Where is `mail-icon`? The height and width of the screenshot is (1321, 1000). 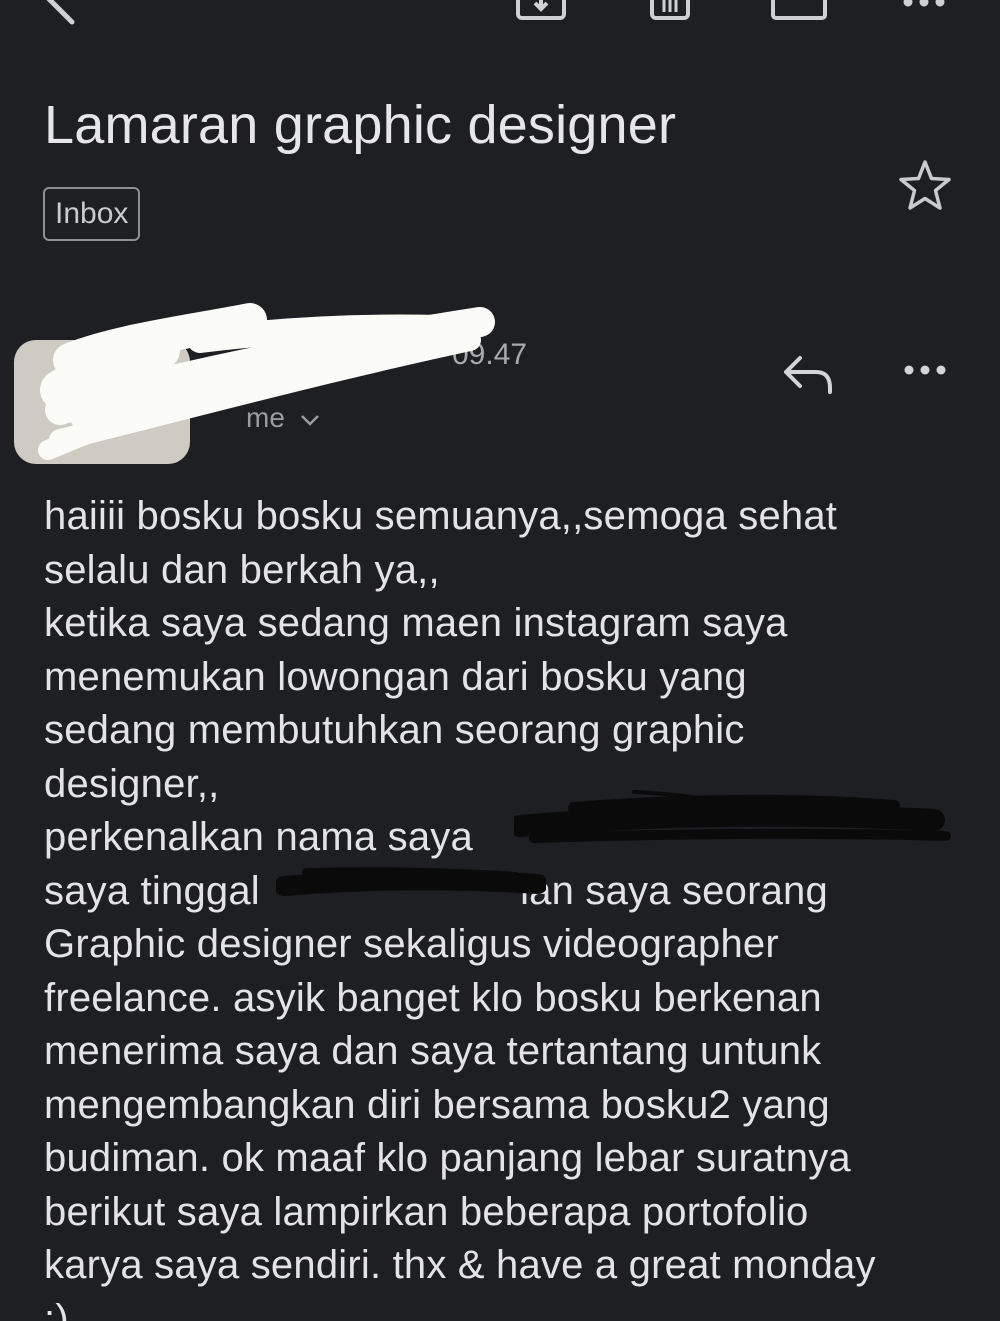 mail-icon is located at coordinates (800, 15).